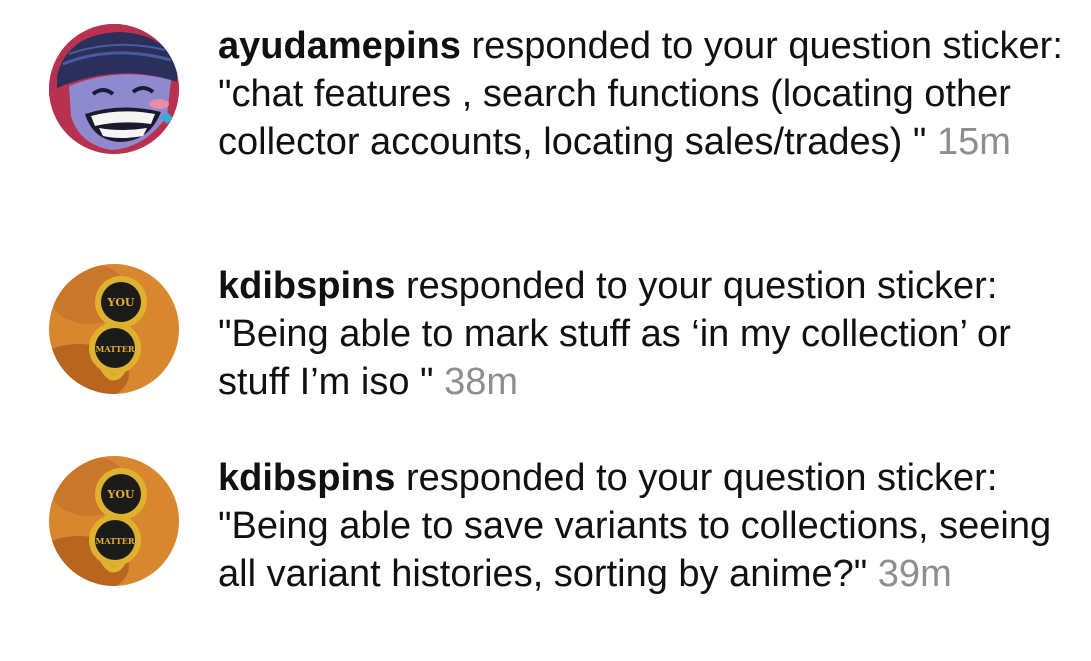  What do you see at coordinates (339, 46) in the screenshot?
I see `username: ayudamepins` at bounding box center [339, 46].